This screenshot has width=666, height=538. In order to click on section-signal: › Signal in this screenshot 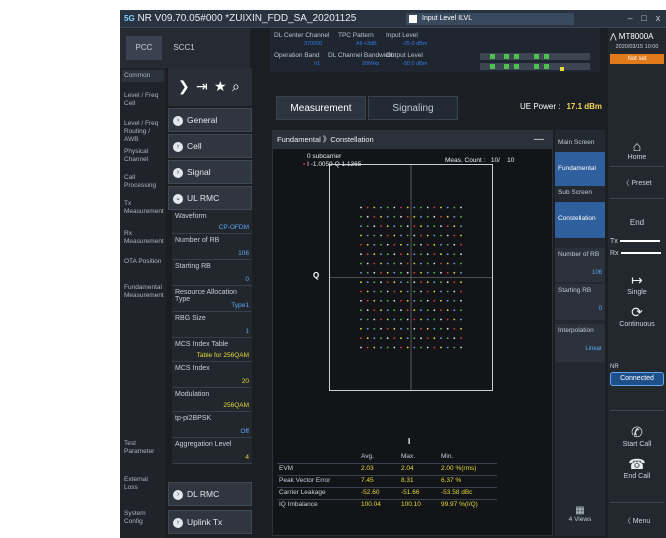, I will do `click(210, 172)`.